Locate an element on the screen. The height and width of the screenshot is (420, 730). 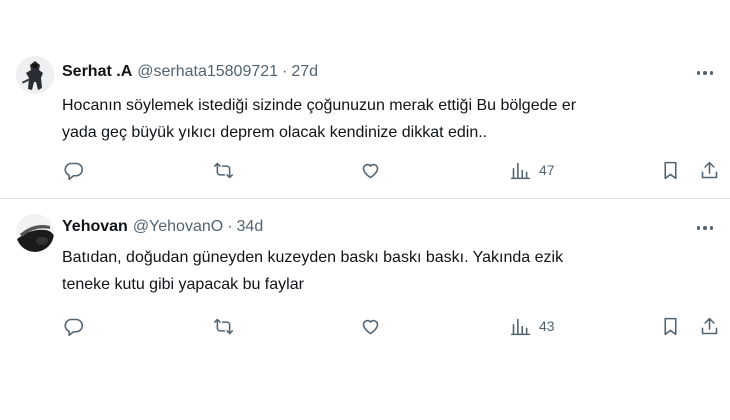
views-count: 43 is located at coordinates (547, 326).